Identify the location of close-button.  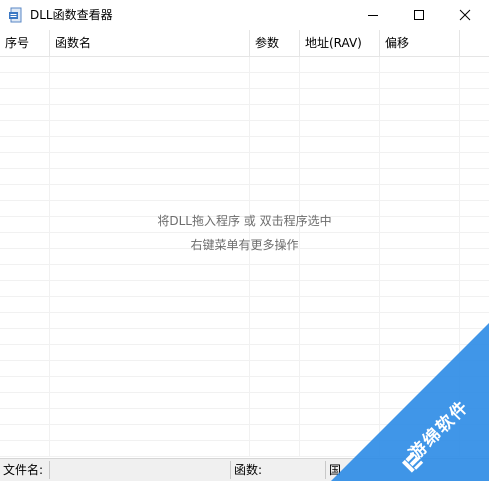
(465, 15).